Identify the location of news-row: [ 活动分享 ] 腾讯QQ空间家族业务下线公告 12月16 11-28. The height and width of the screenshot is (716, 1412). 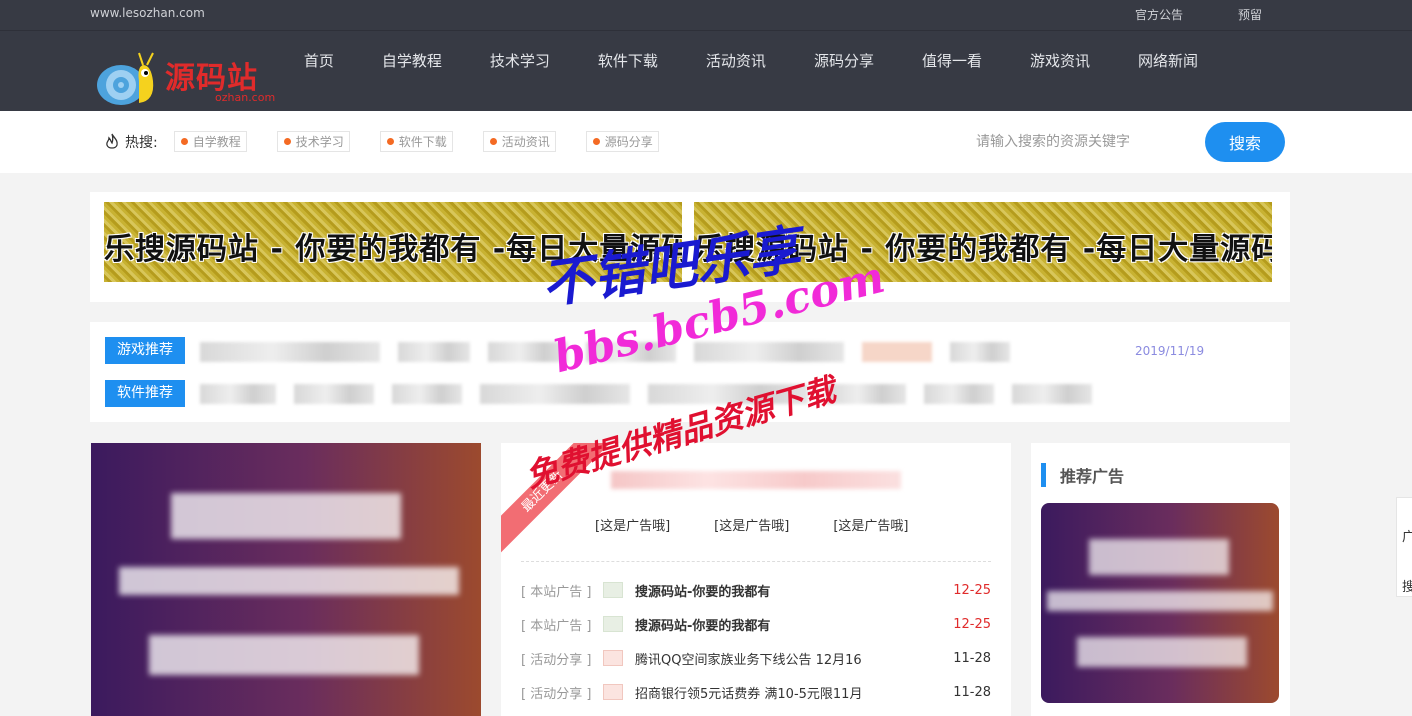
(756, 658).